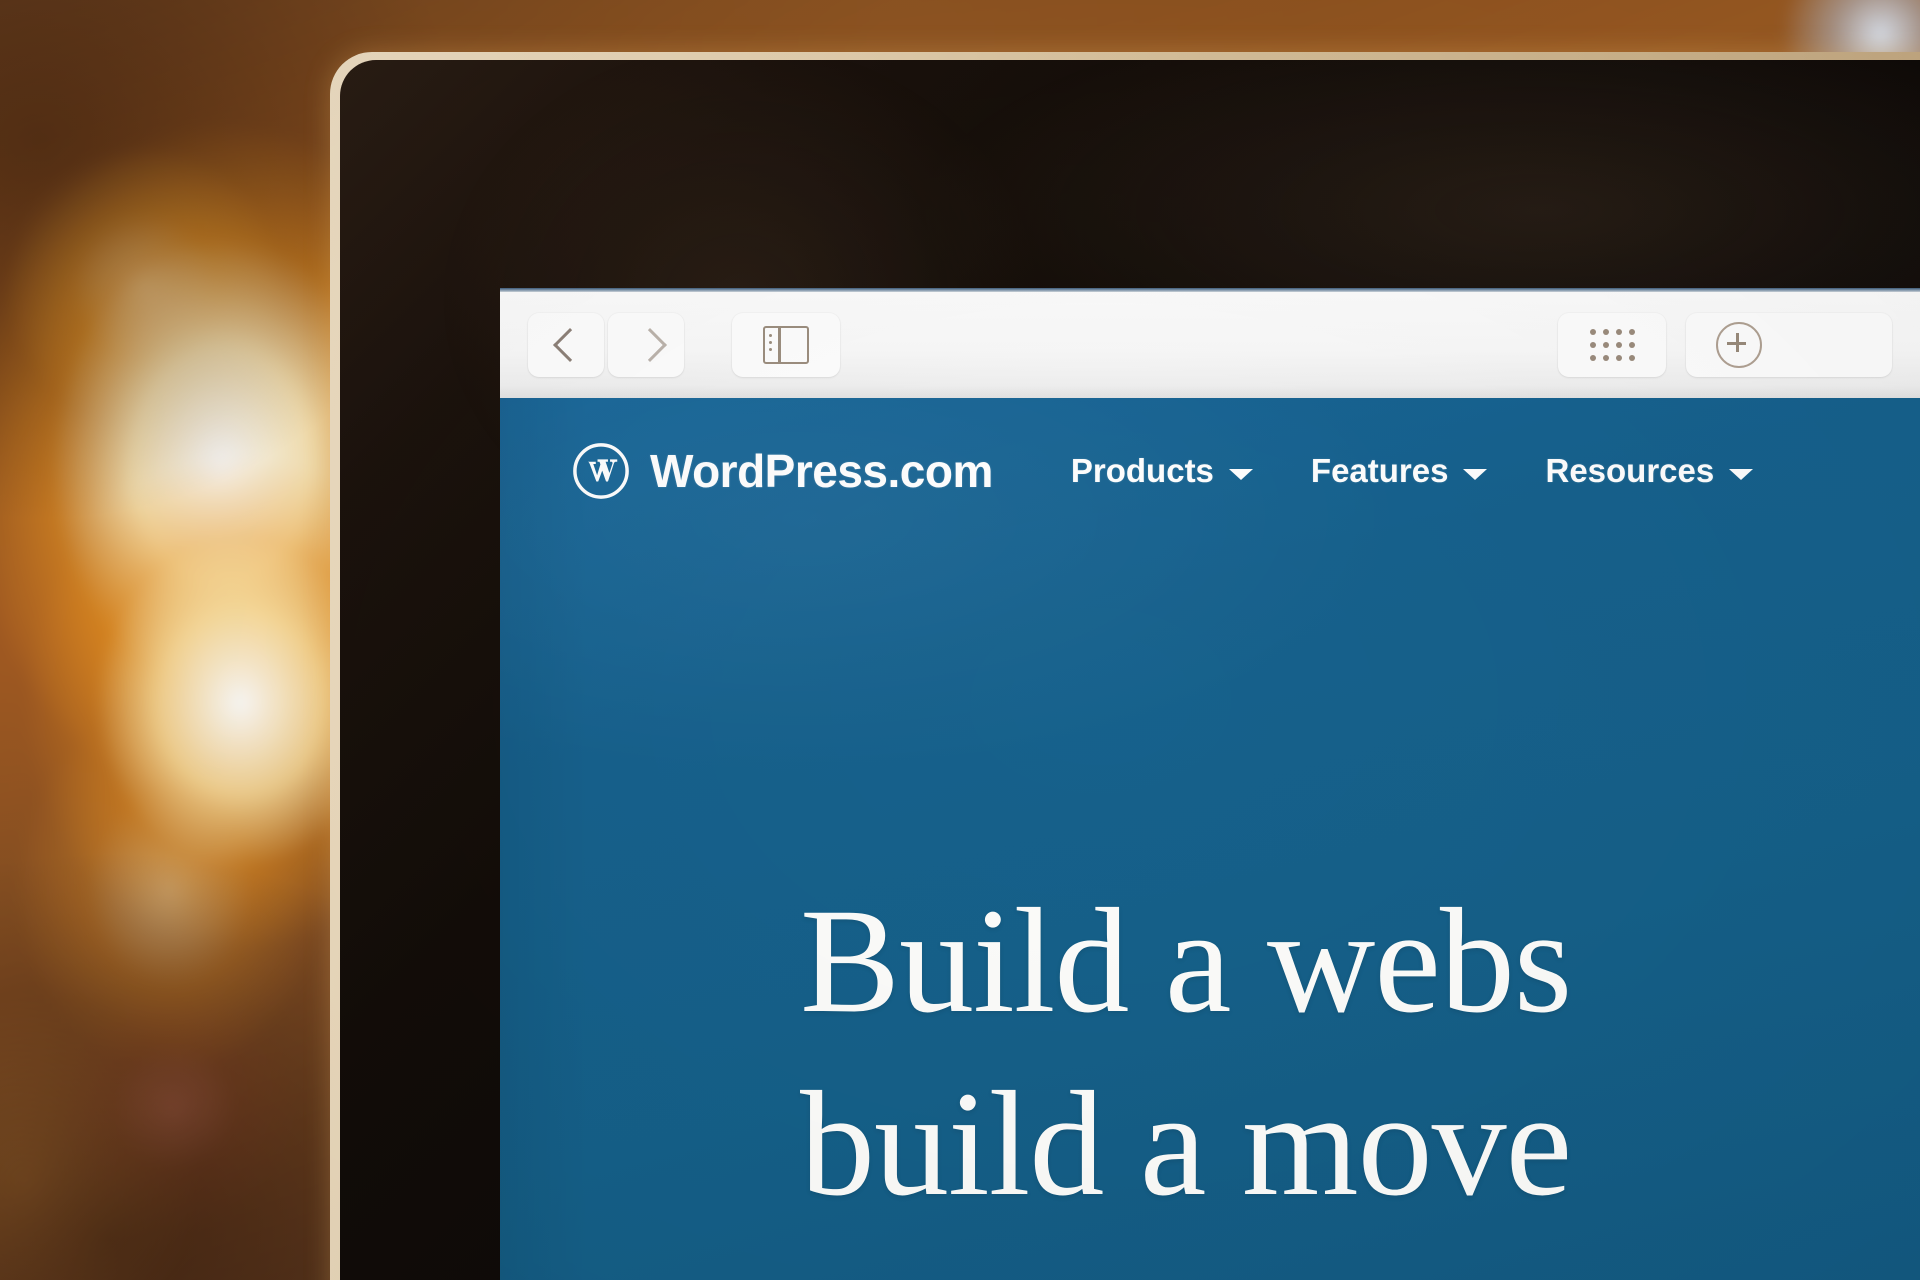  I want to click on hero-heading-line-1: Build a webs, so click(1186, 961).